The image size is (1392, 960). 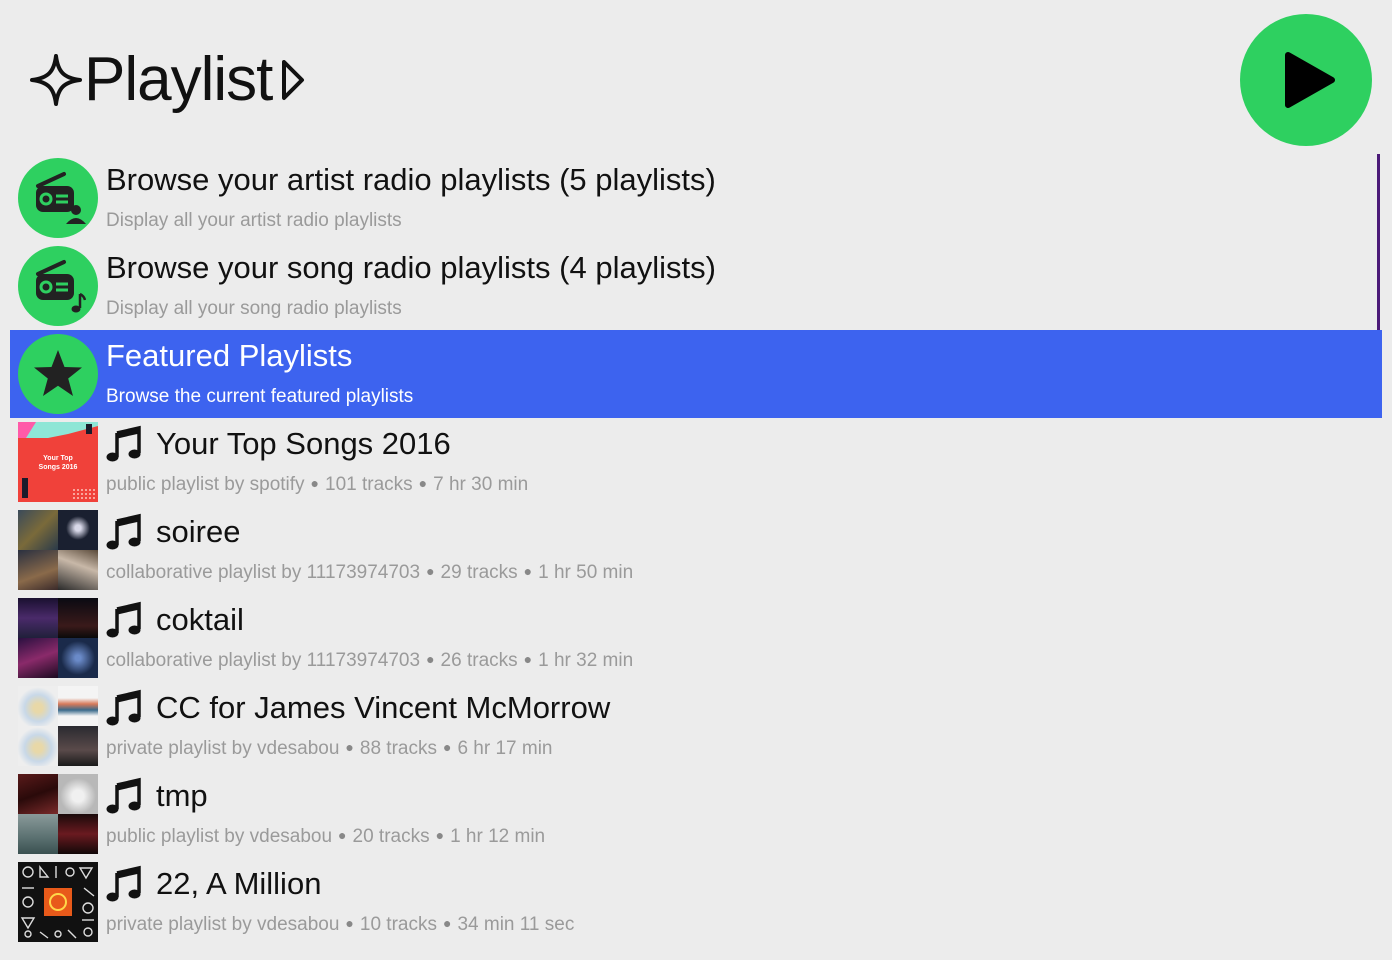 What do you see at coordinates (505, 748) in the screenshot?
I see `playlist-duration: 6 hr 17 min` at bounding box center [505, 748].